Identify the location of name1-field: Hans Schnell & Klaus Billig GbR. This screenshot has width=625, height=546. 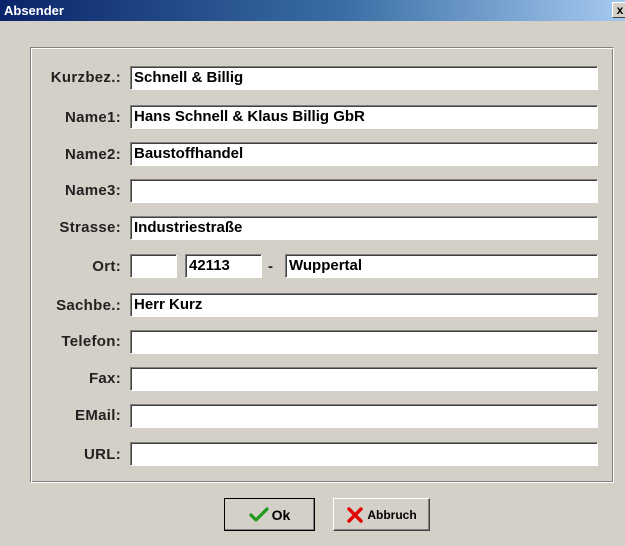
(364, 117).